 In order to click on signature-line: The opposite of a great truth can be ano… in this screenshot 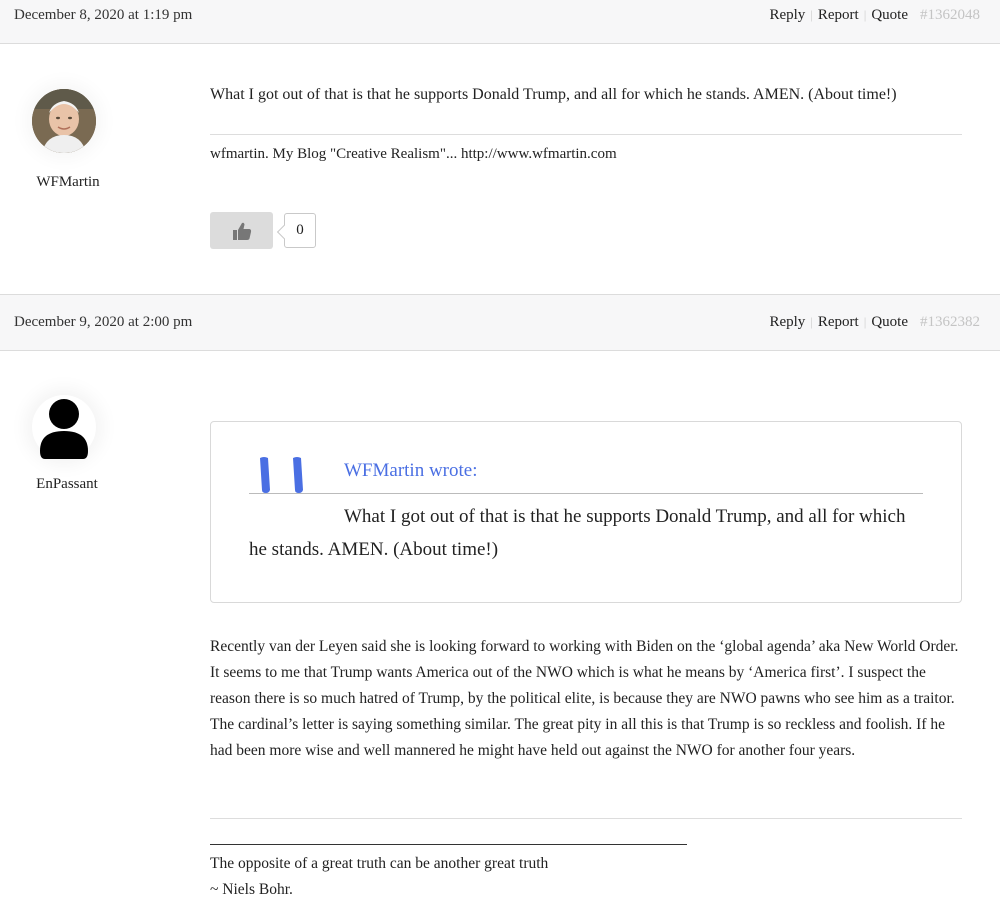, I will do `click(379, 863)`.